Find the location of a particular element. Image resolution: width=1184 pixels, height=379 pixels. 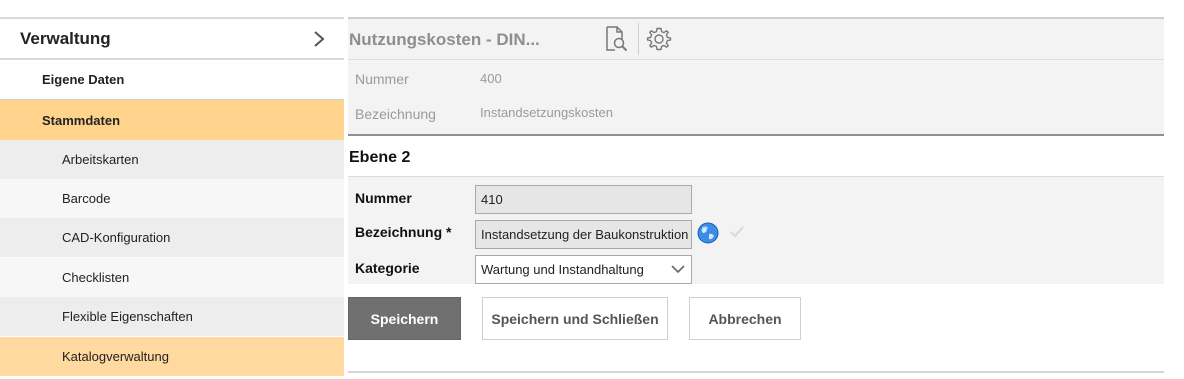

name-field-value: Instandsetzung der Baukonstruktion is located at coordinates (585, 234).